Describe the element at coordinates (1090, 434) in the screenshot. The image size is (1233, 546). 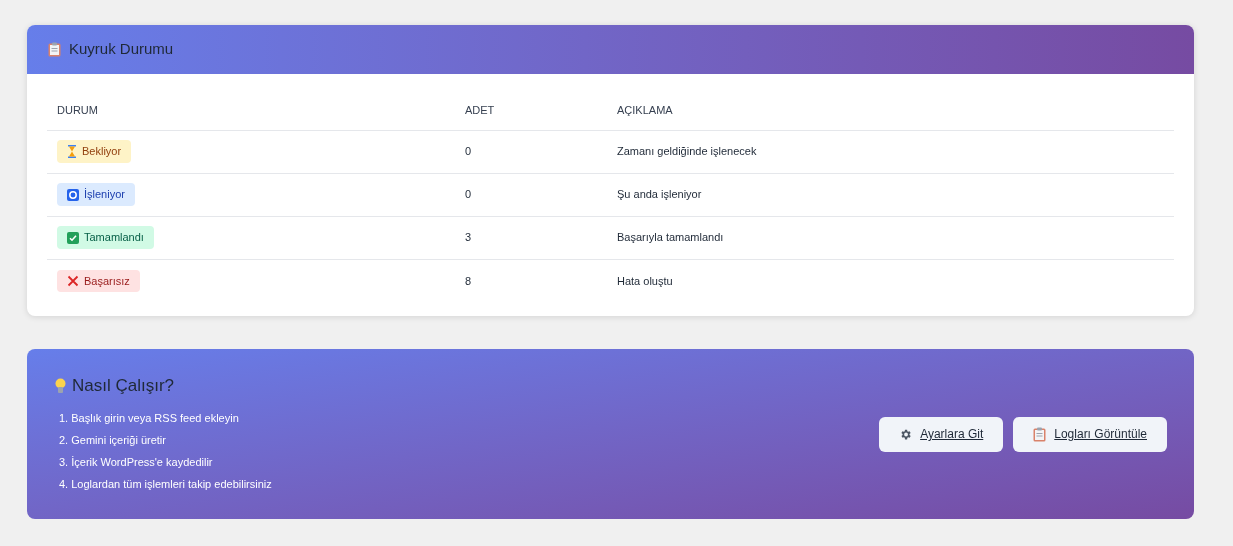
I see `action-button: Logları Görüntüle` at that location.